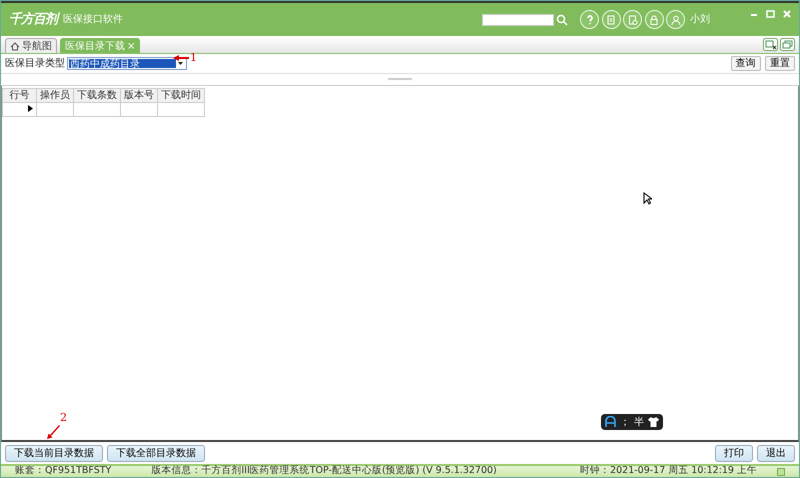 This screenshot has width=800, height=478. What do you see at coordinates (562, 20) in the screenshot?
I see `search-icon` at bounding box center [562, 20].